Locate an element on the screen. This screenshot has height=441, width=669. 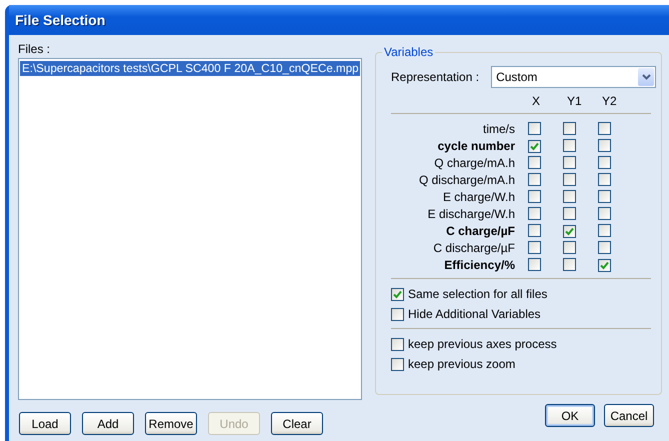
load-button: Load is located at coordinates (45, 423).